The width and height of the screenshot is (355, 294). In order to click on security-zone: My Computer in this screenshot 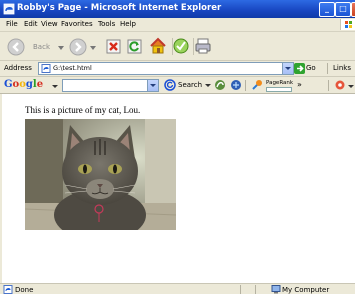, I will do `click(306, 290)`.